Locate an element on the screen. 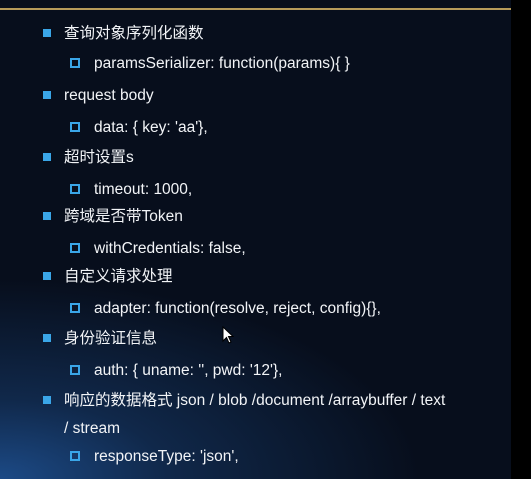 This screenshot has height=479, width=531. bullet-item: 跨域是否带Token is located at coordinates (123, 216).